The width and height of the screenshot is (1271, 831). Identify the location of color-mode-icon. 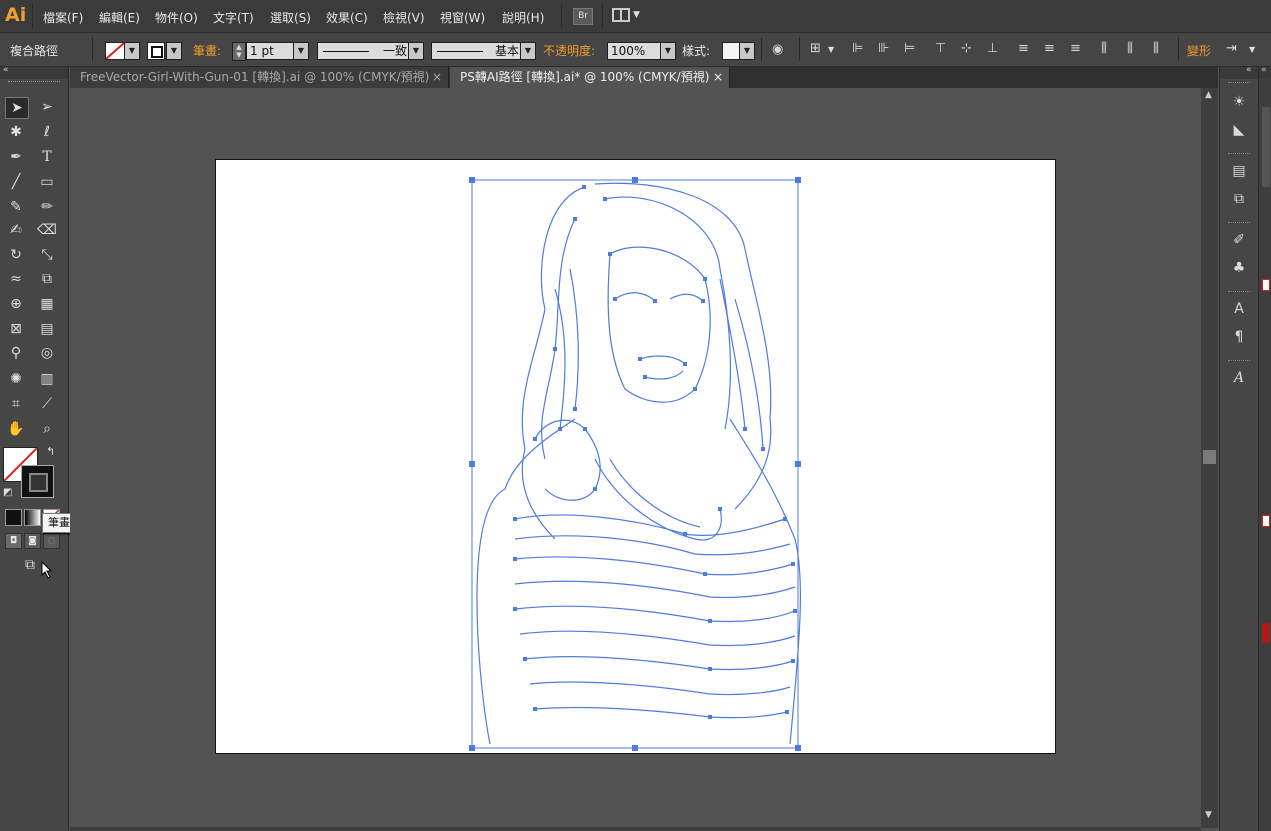
(13, 517).